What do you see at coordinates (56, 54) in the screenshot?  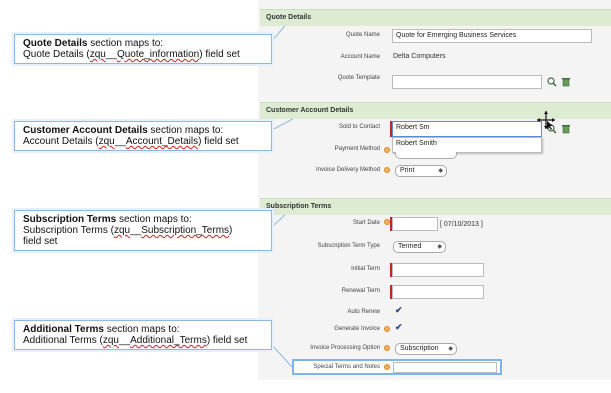 I see `callout-text: Quote Details (` at bounding box center [56, 54].